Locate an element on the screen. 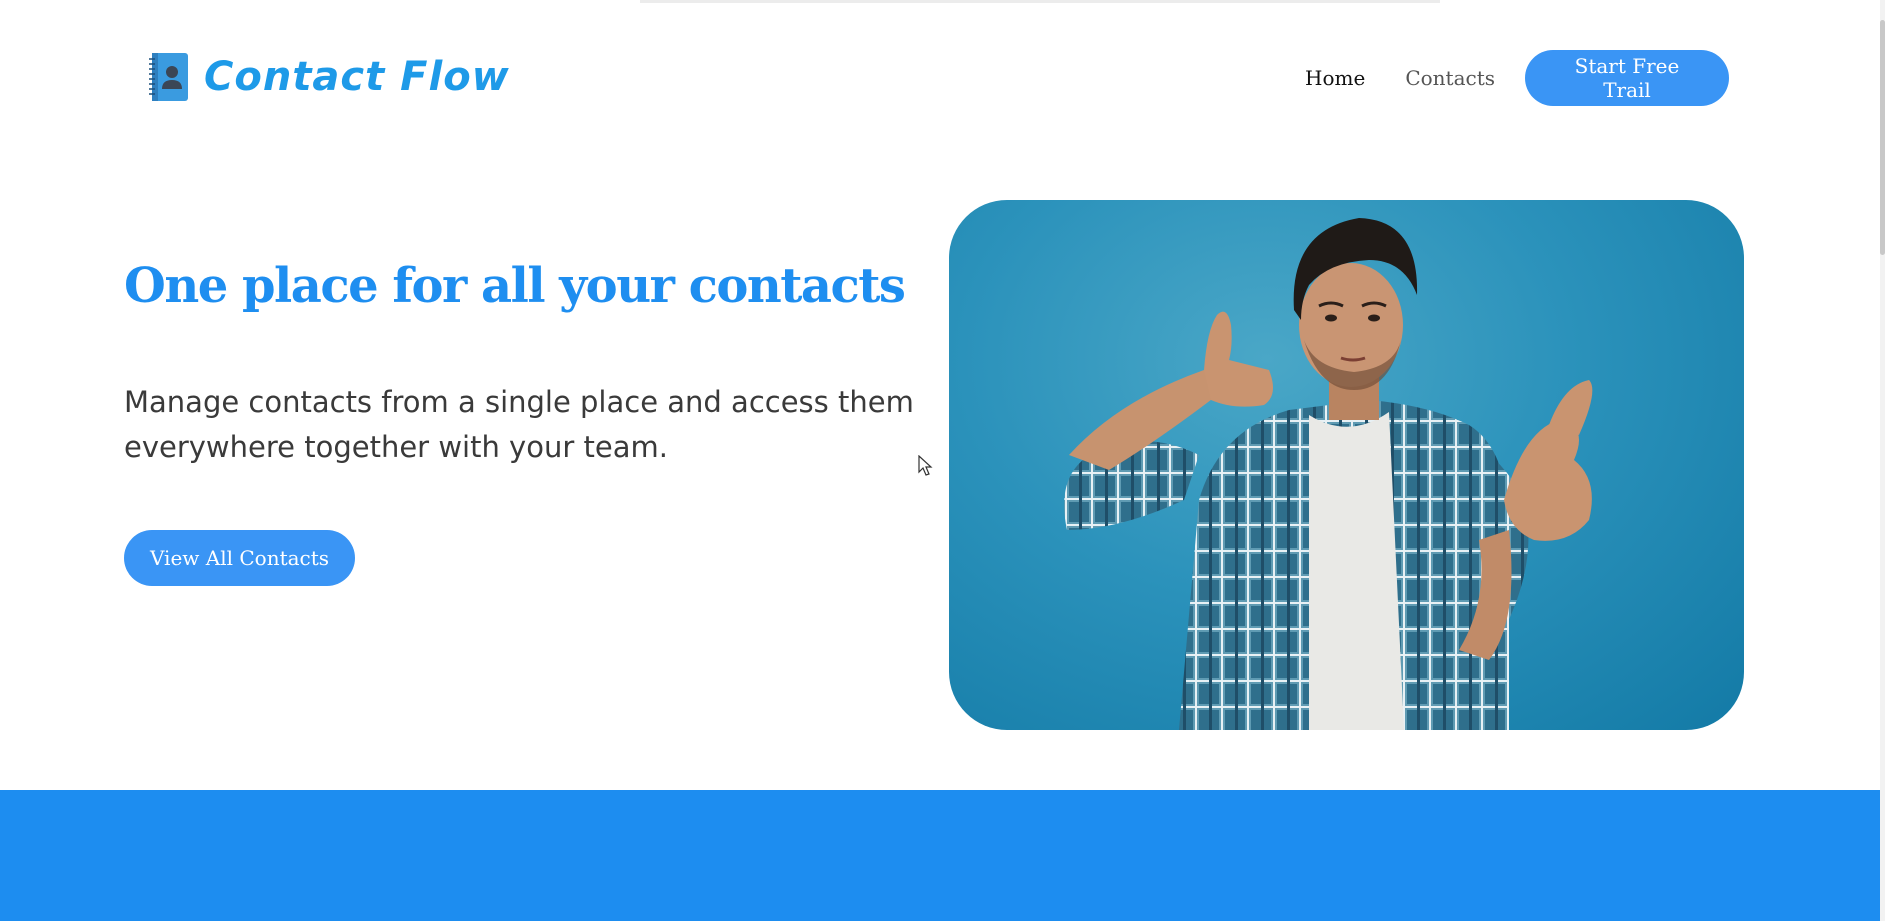 The width and height of the screenshot is (1885, 921). hero-title: One place for all your contacts is located at coordinates (515, 286).